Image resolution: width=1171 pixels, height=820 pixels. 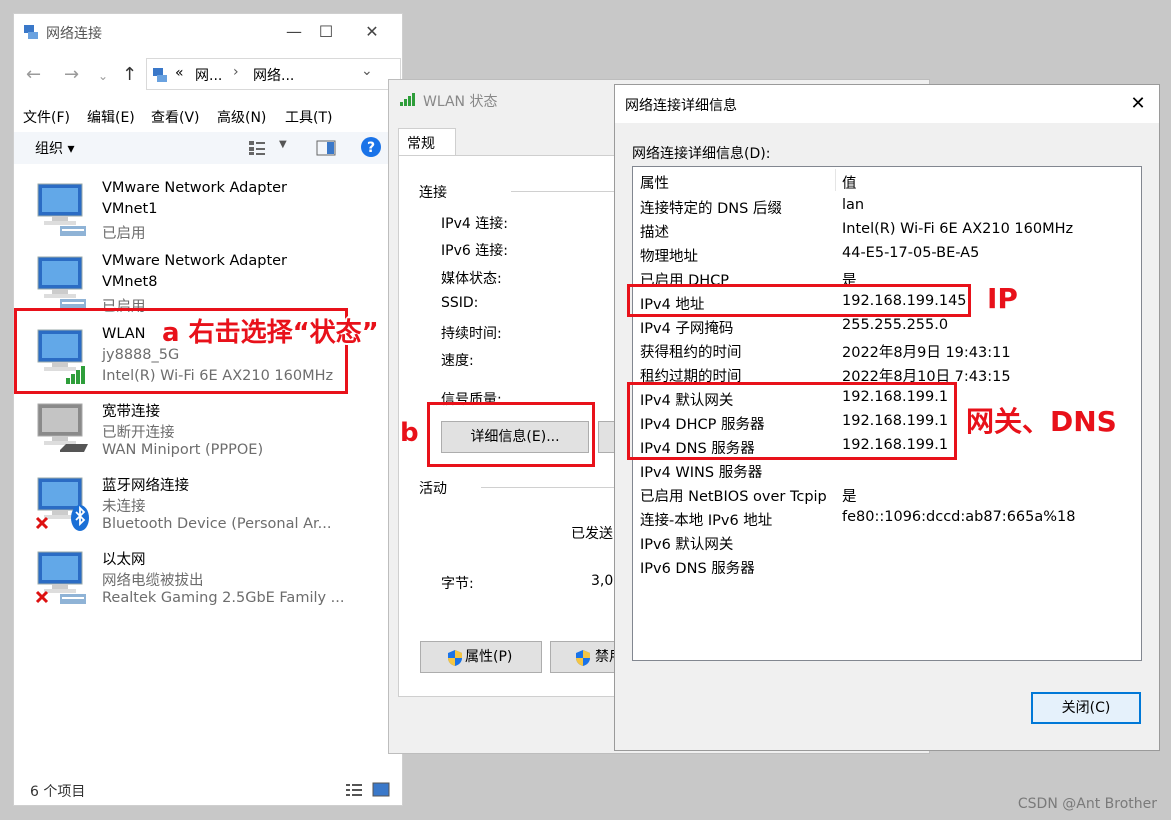 I want to click on shield-icon, so click(x=455, y=658).